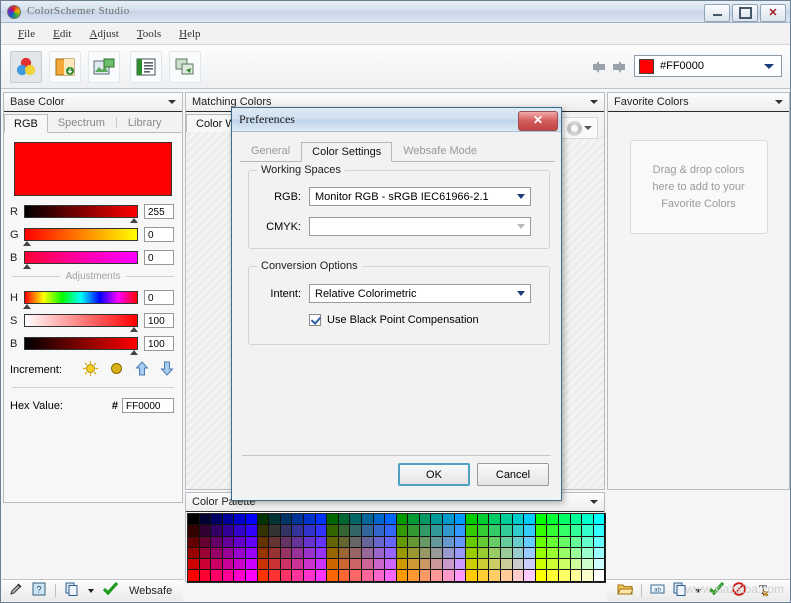 The height and width of the screenshot is (603, 791). I want to click on library-icon, so click(146, 67).